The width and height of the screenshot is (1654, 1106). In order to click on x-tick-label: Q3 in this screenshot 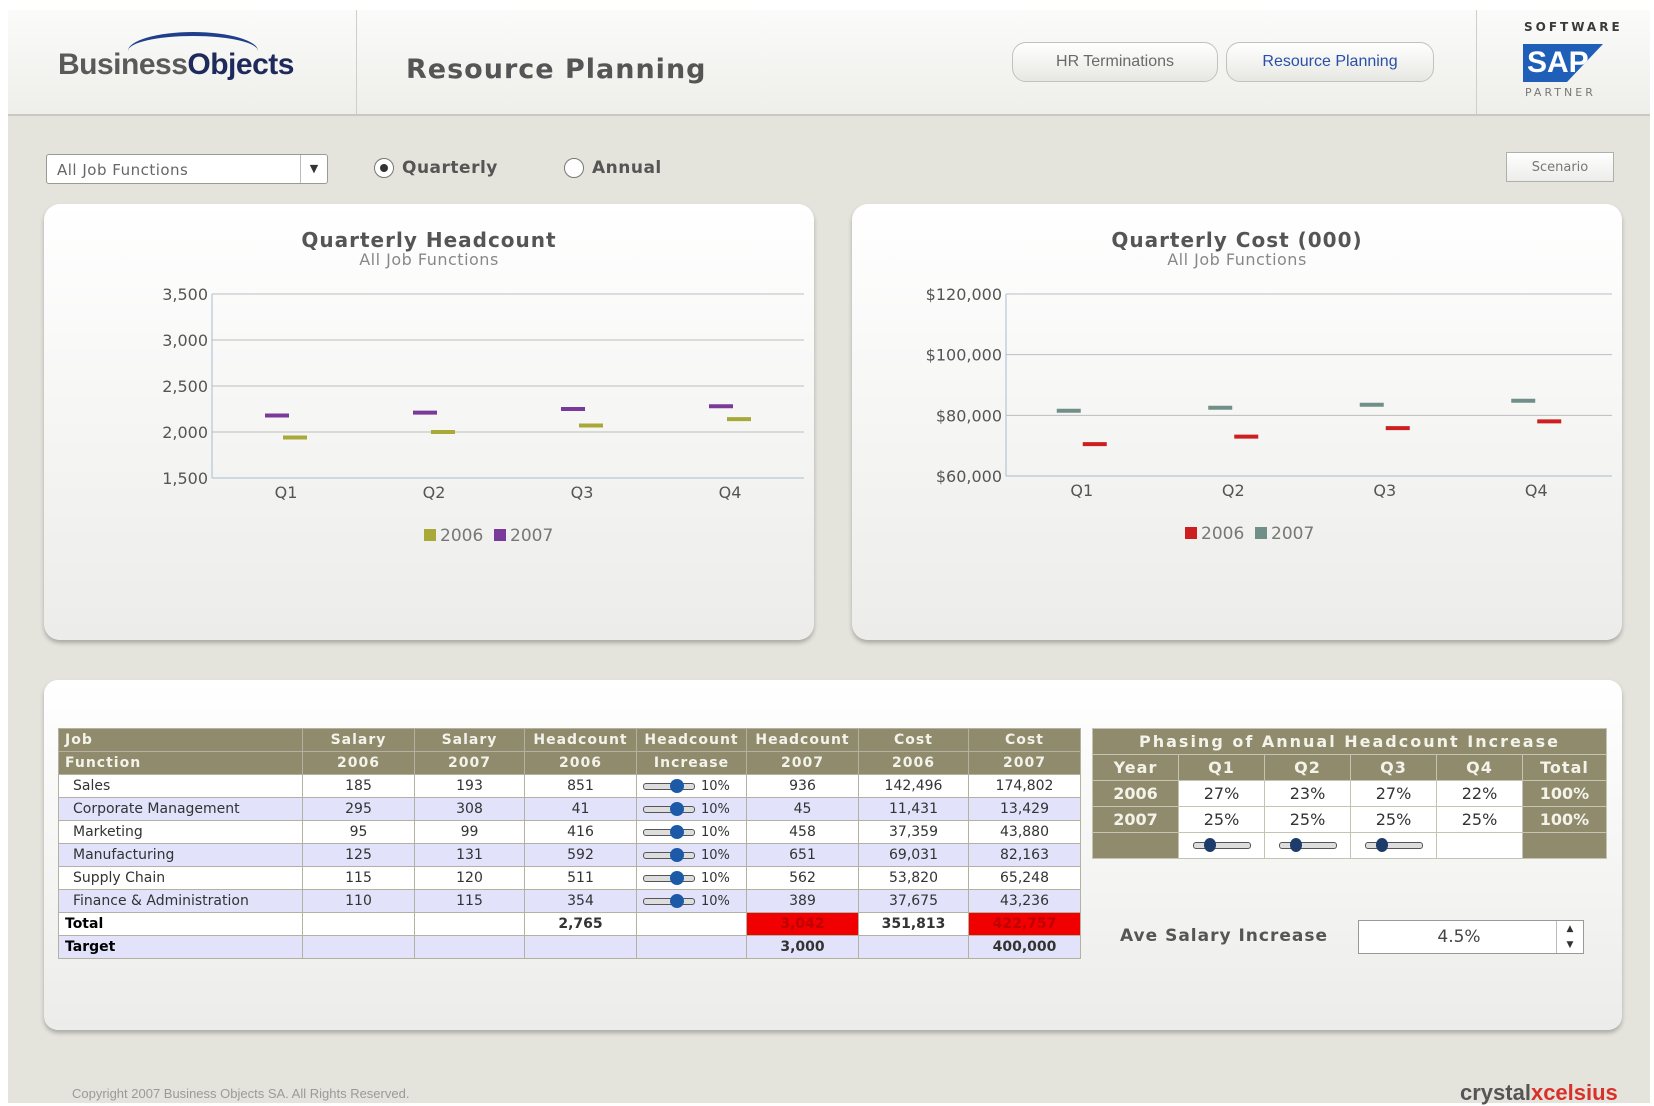, I will do `click(1384, 490)`.